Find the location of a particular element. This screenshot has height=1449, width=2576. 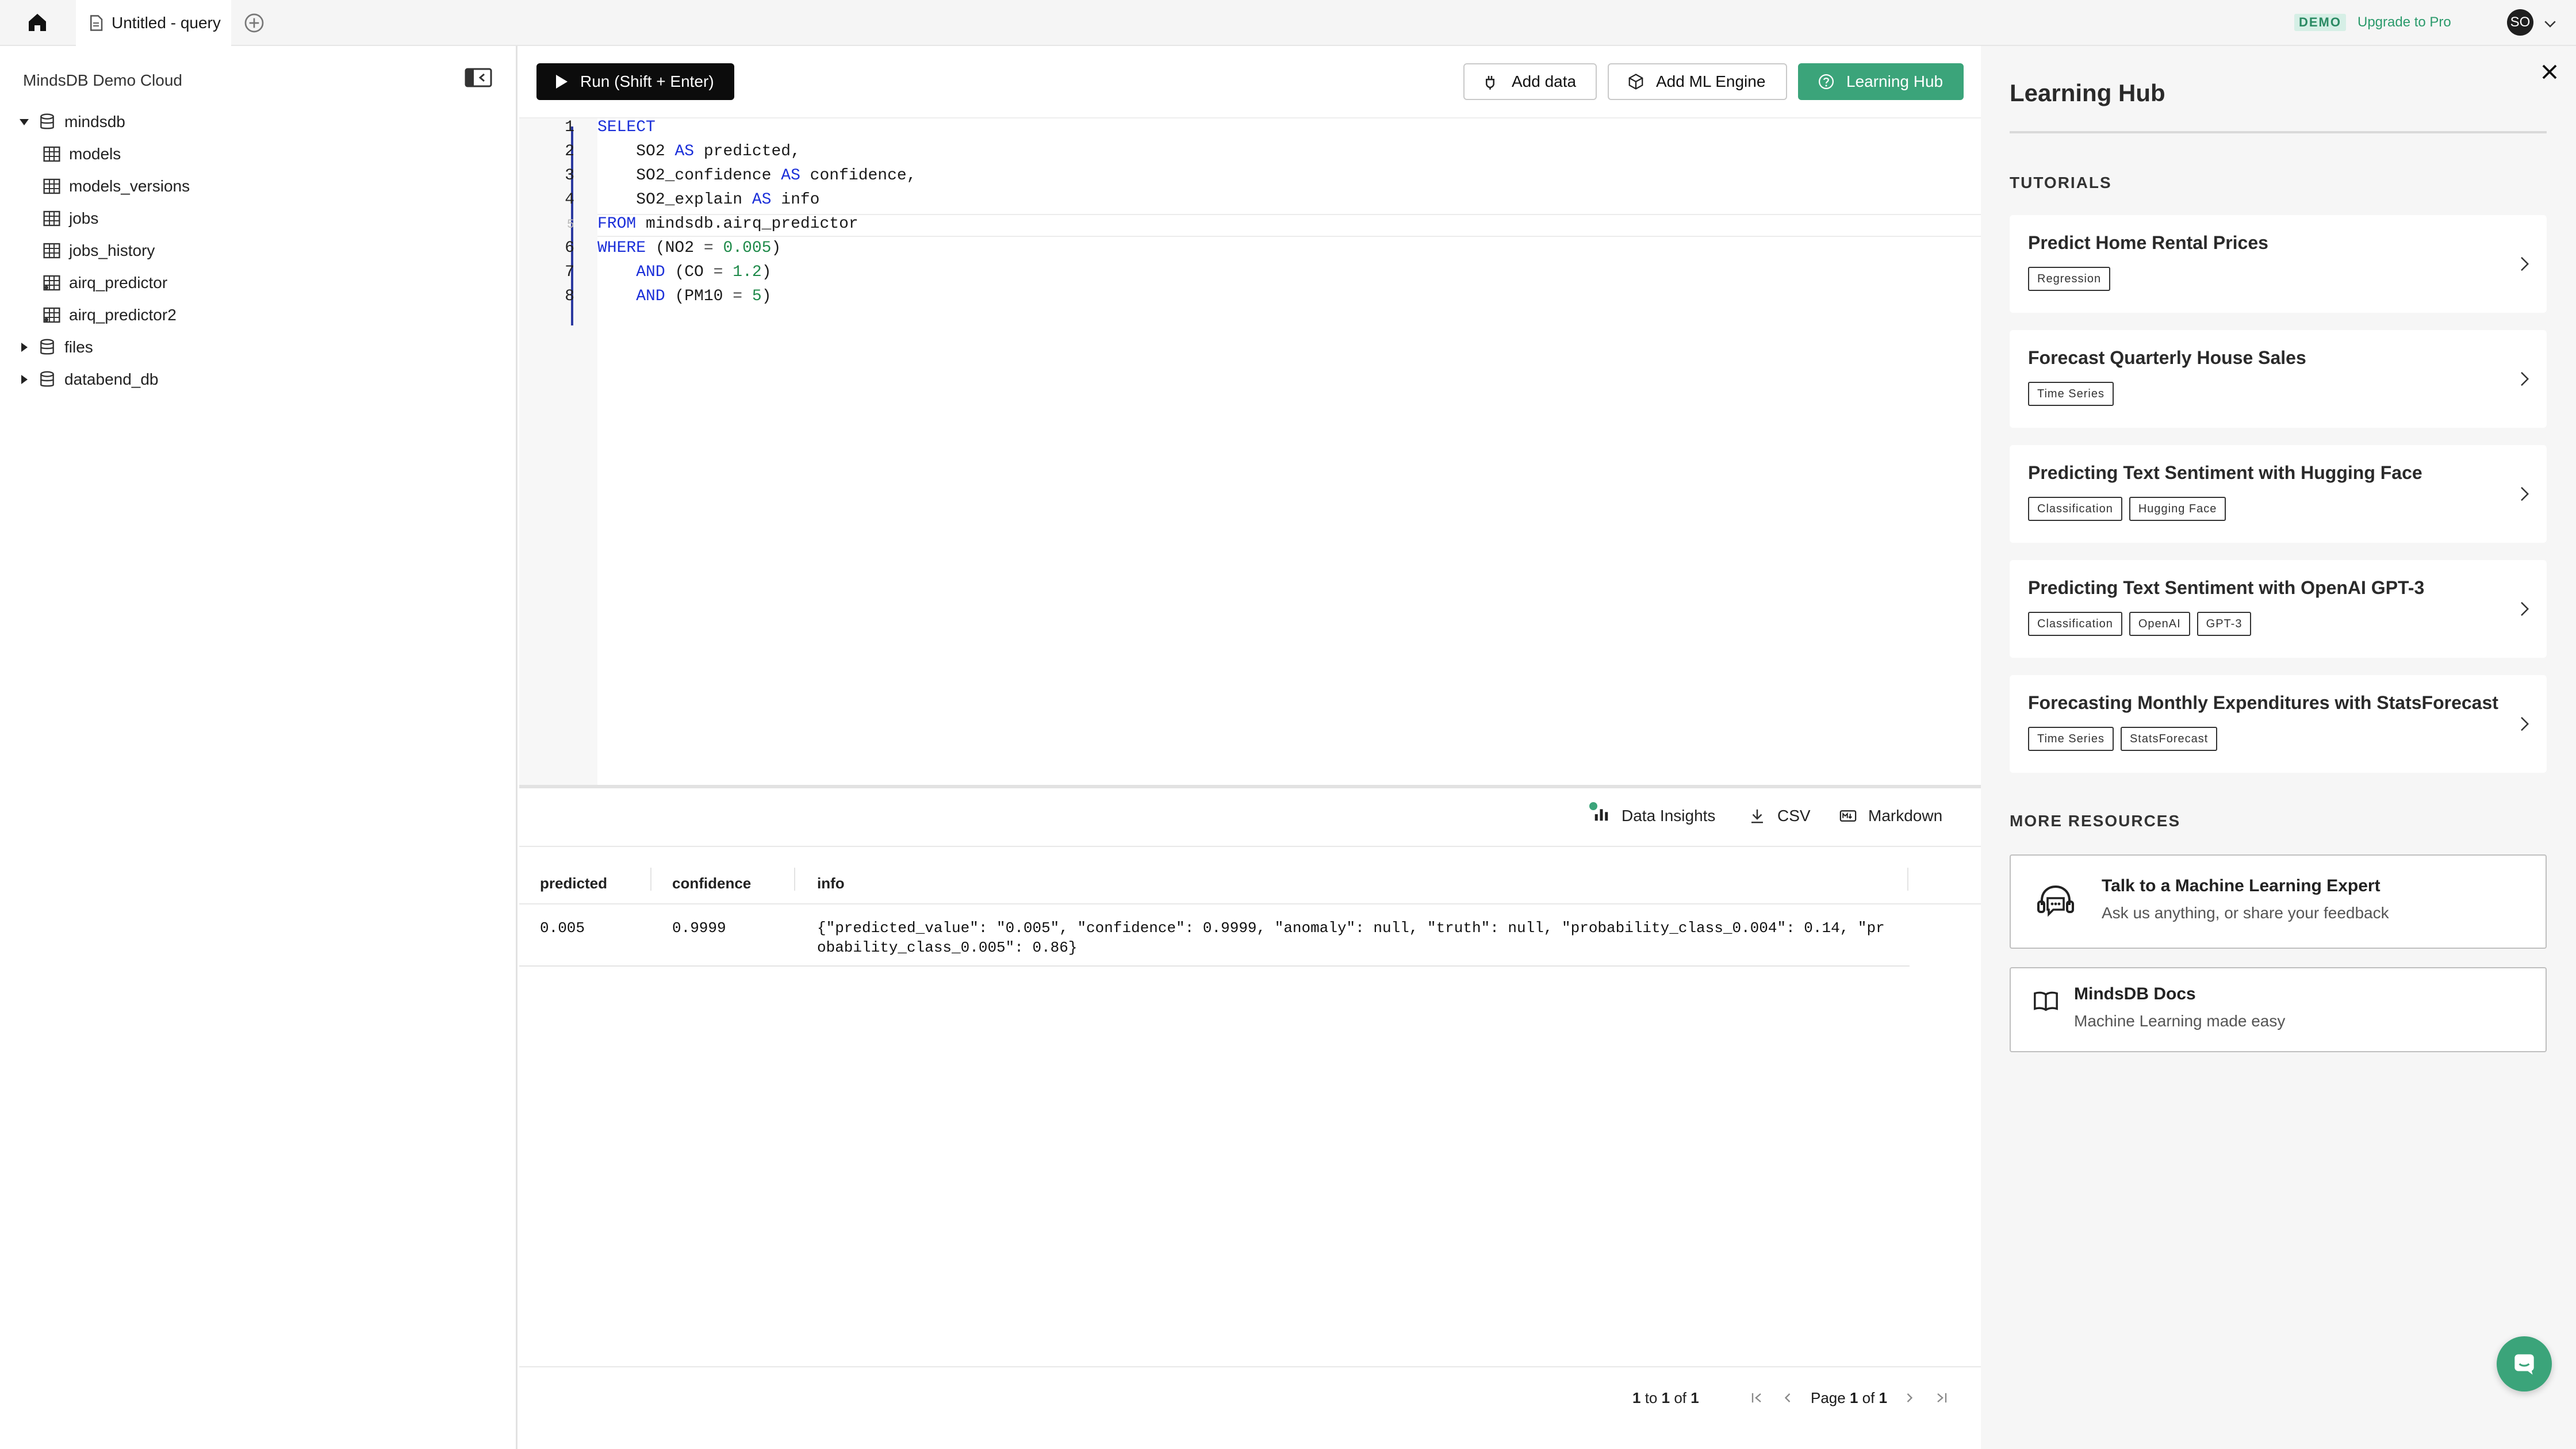

tree-item-jobs-history: jobs_history is located at coordinates (99, 250).